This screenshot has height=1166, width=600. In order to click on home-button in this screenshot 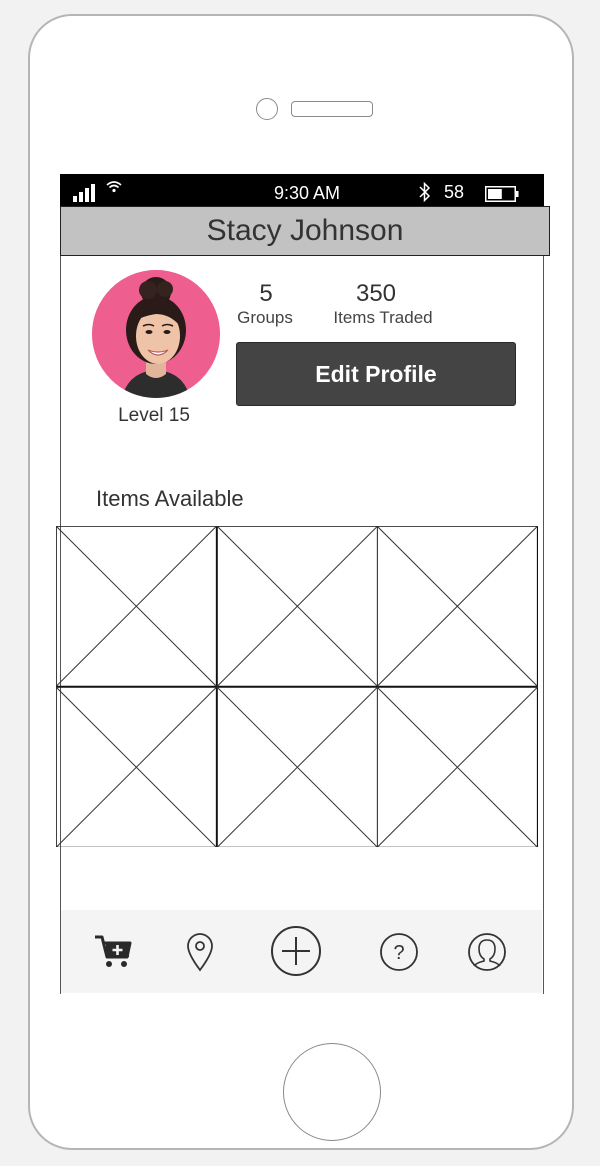, I will do `click(332, 1092)`.